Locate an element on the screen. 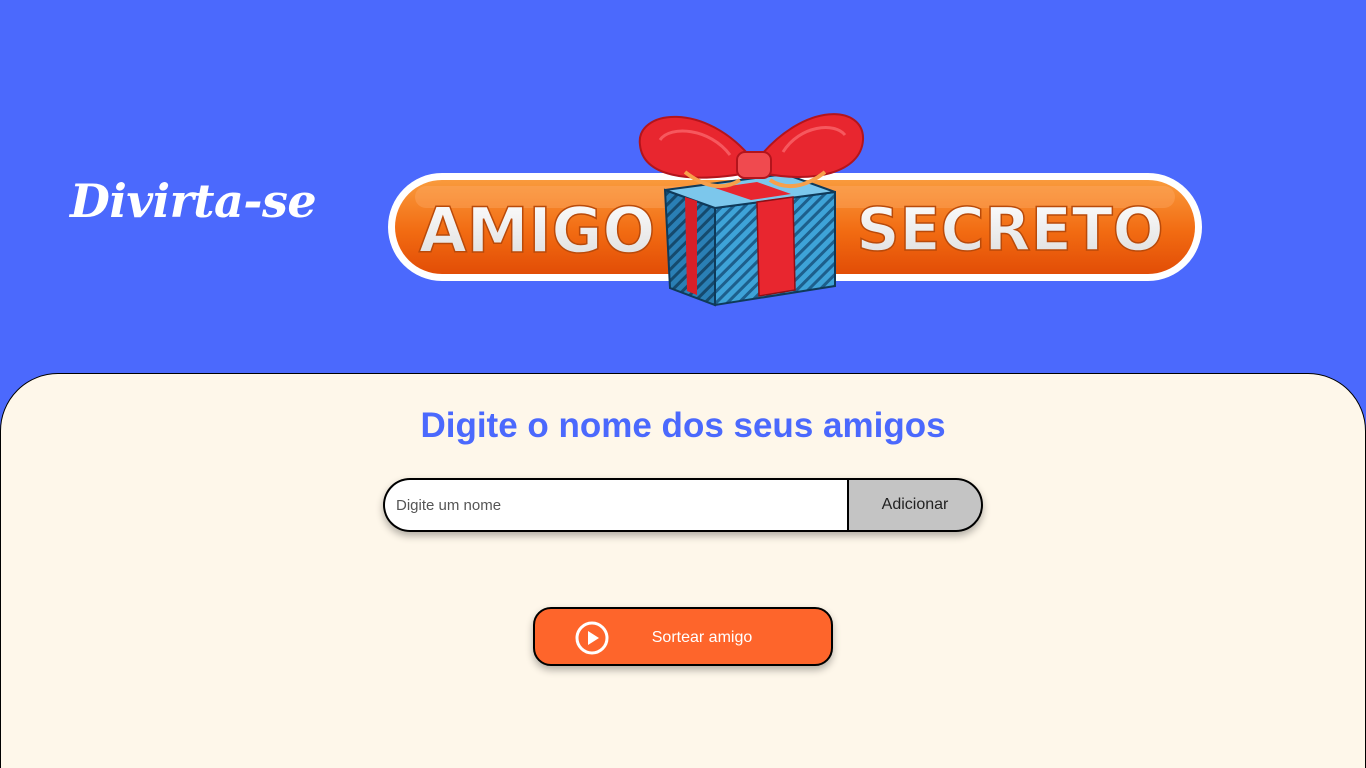  add-button: Adicionar is located at coordinates (915, 505).